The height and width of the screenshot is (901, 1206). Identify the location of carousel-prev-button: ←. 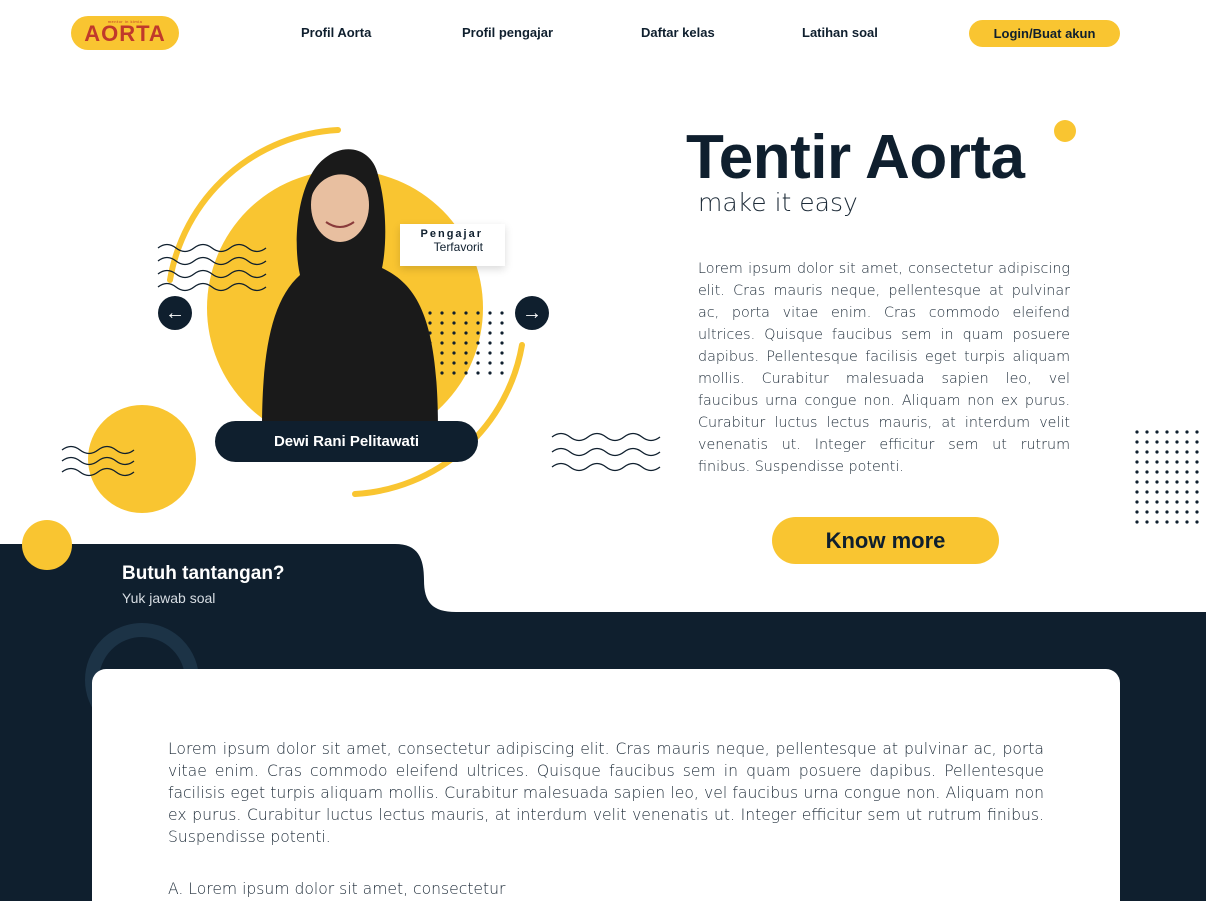
(175, 313).